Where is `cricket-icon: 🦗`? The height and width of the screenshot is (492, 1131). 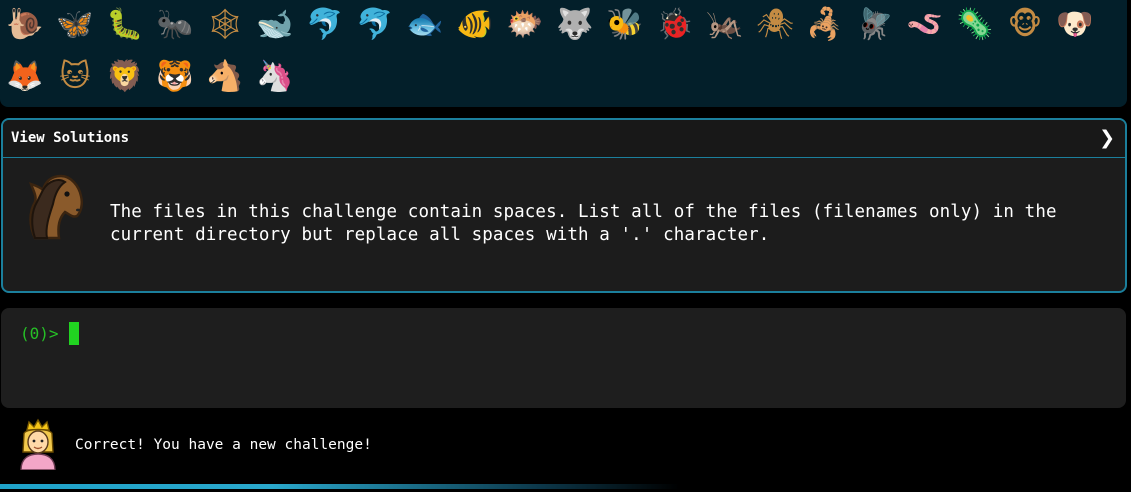
cricket-icon: 🦗 is located at coordinates (725, 25).